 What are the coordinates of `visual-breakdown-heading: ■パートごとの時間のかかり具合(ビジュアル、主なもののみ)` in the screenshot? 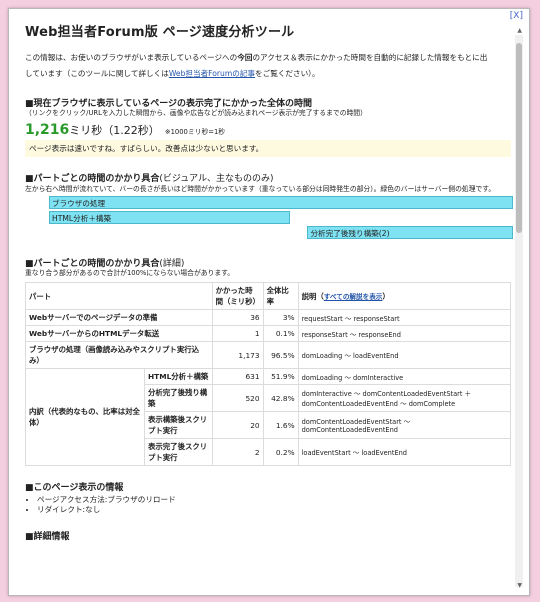 It's located at (268, 177).